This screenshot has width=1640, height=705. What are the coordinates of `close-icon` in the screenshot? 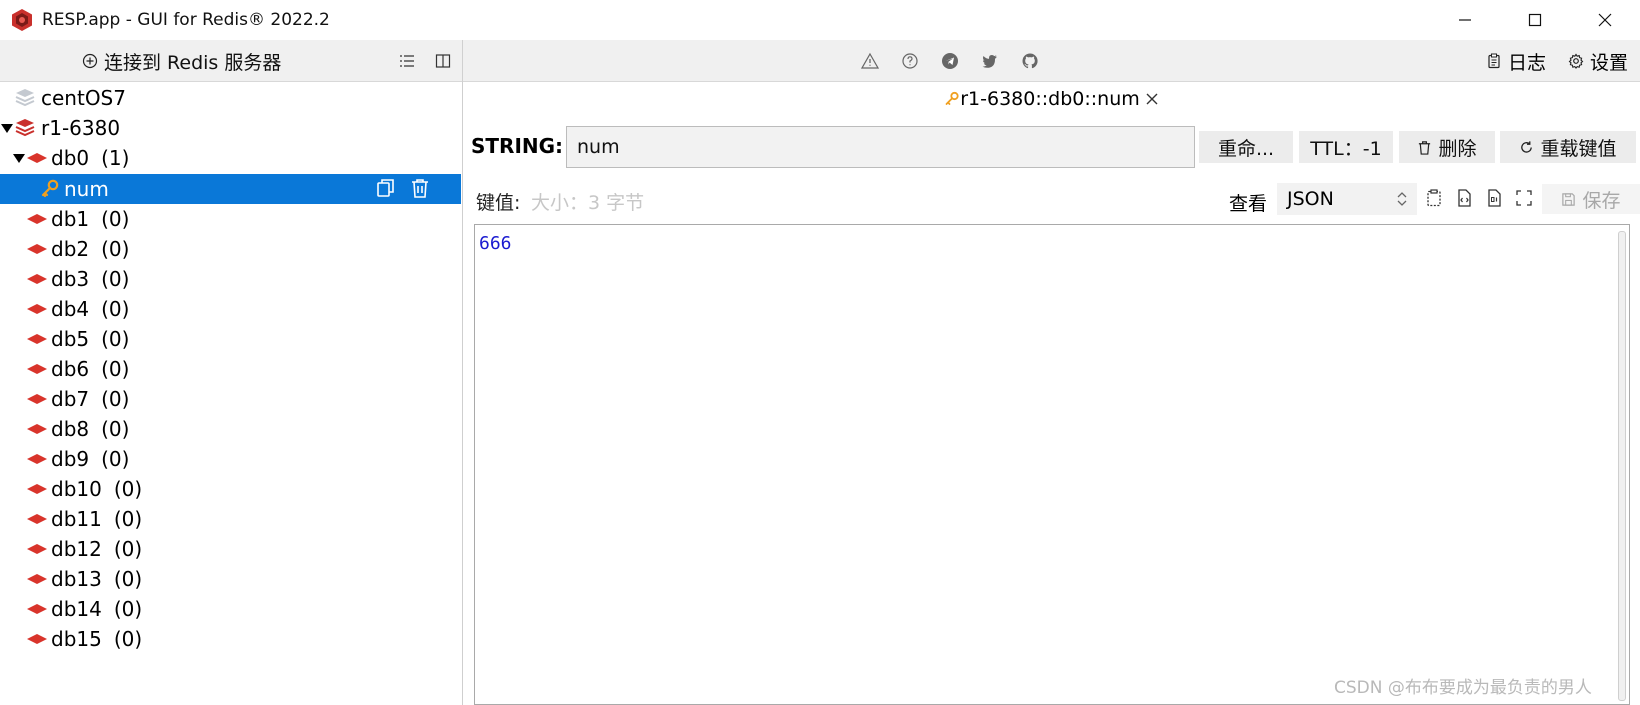 It's located at (1605, 20).